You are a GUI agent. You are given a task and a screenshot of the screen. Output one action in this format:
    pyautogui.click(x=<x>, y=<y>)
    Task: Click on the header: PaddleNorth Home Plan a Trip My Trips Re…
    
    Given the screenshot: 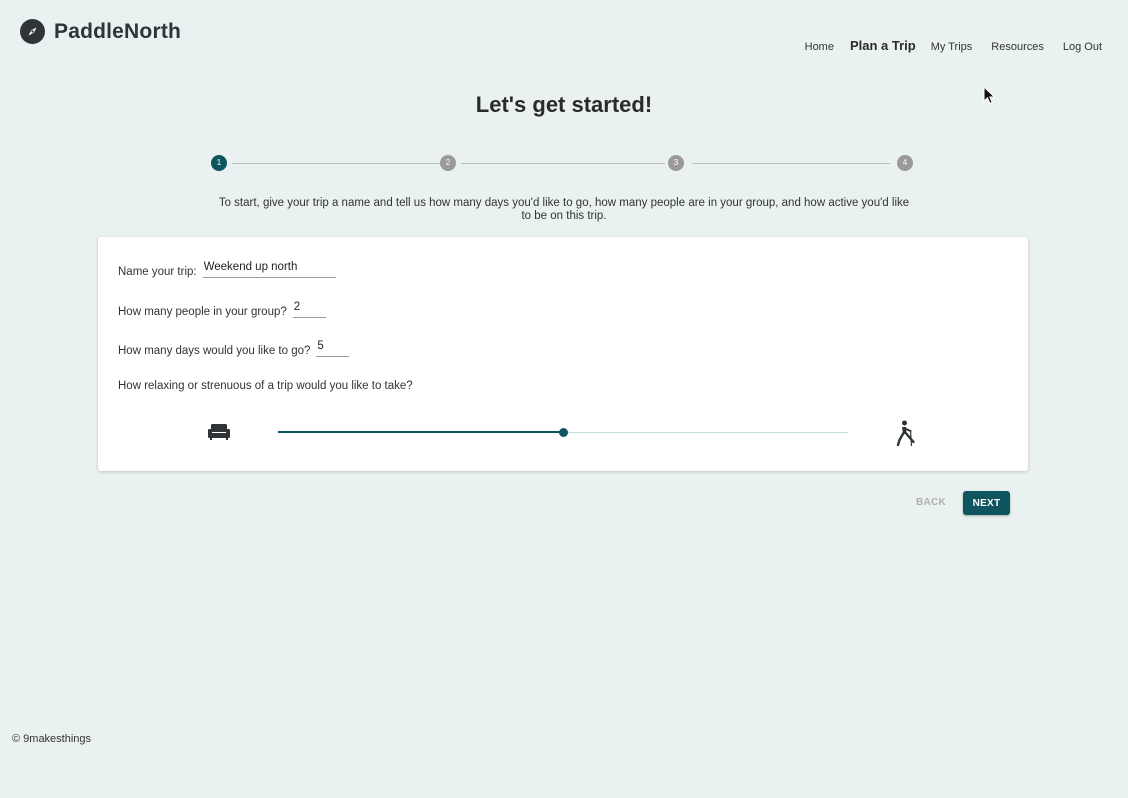 What is the action you would take?
    pyautogui.click(x=564, y=35)
    